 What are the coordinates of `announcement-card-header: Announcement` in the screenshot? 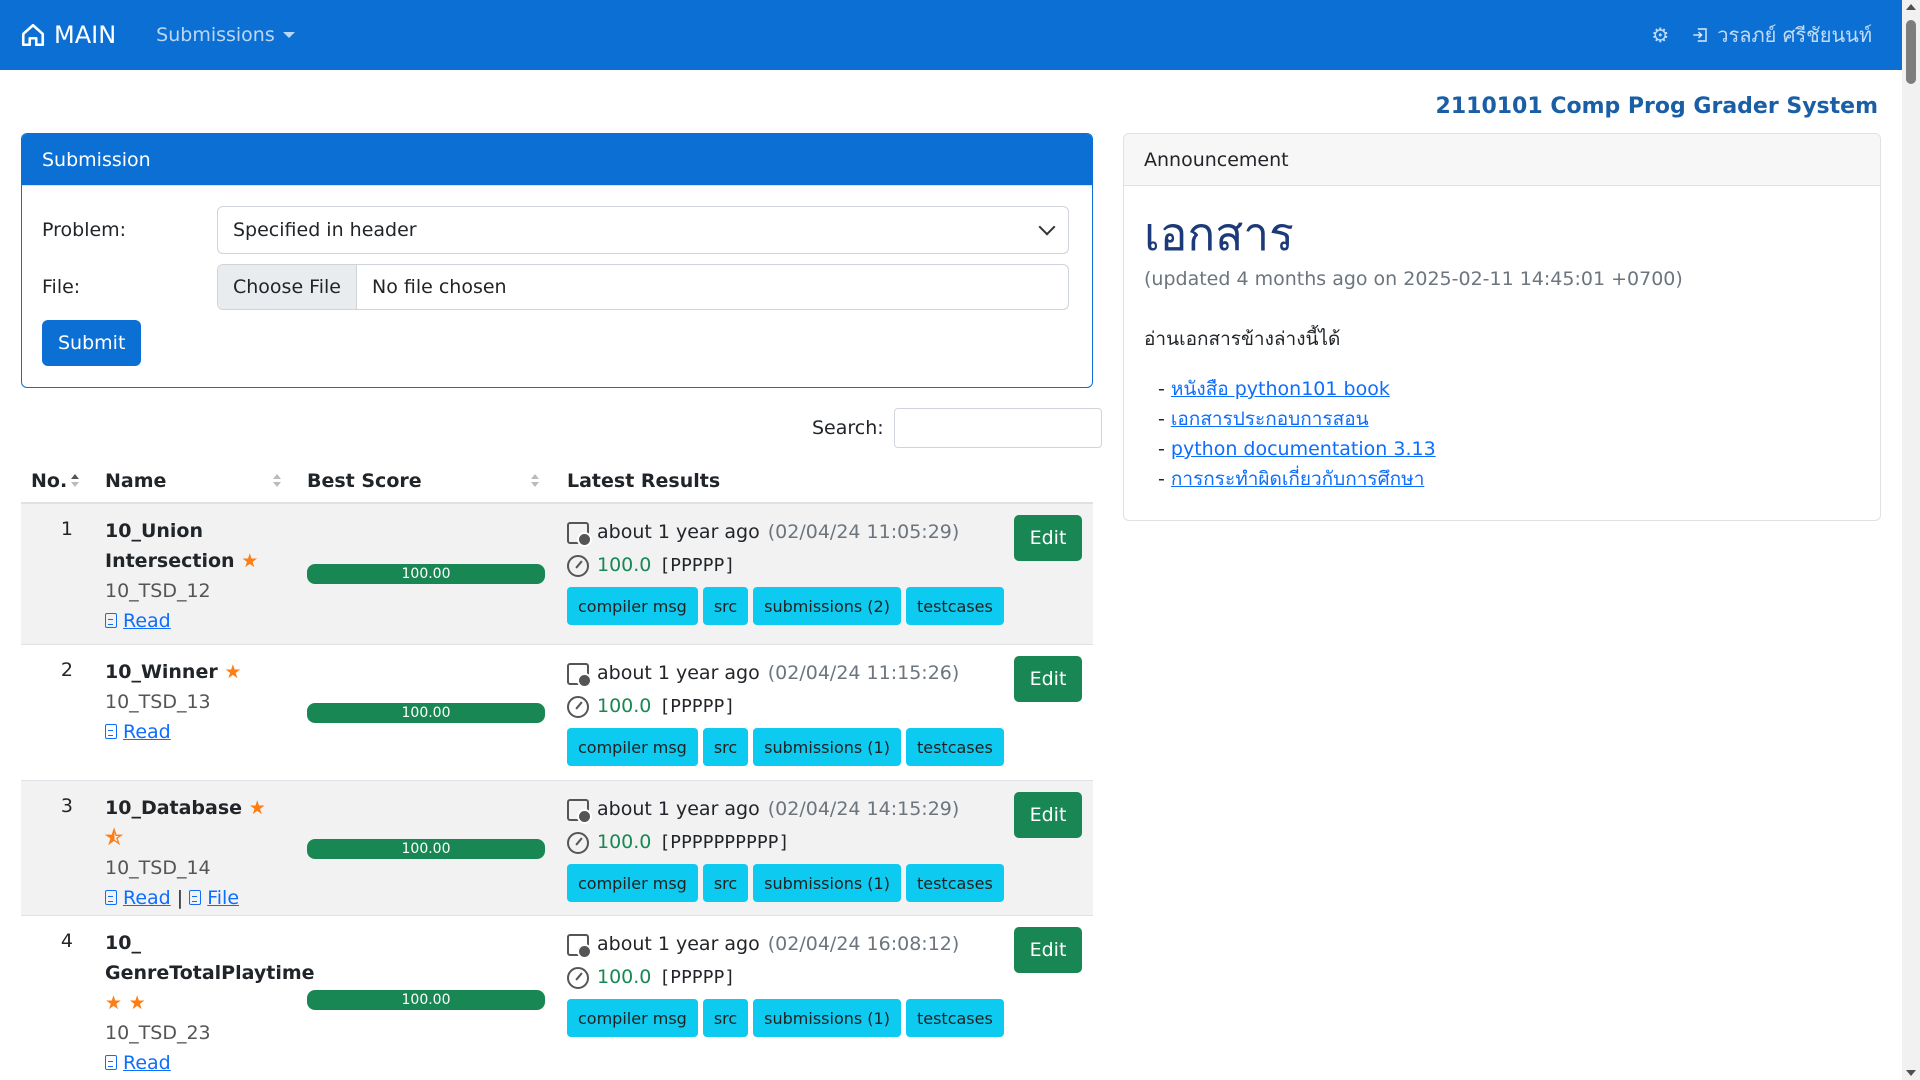 It's located at (1502, 160).